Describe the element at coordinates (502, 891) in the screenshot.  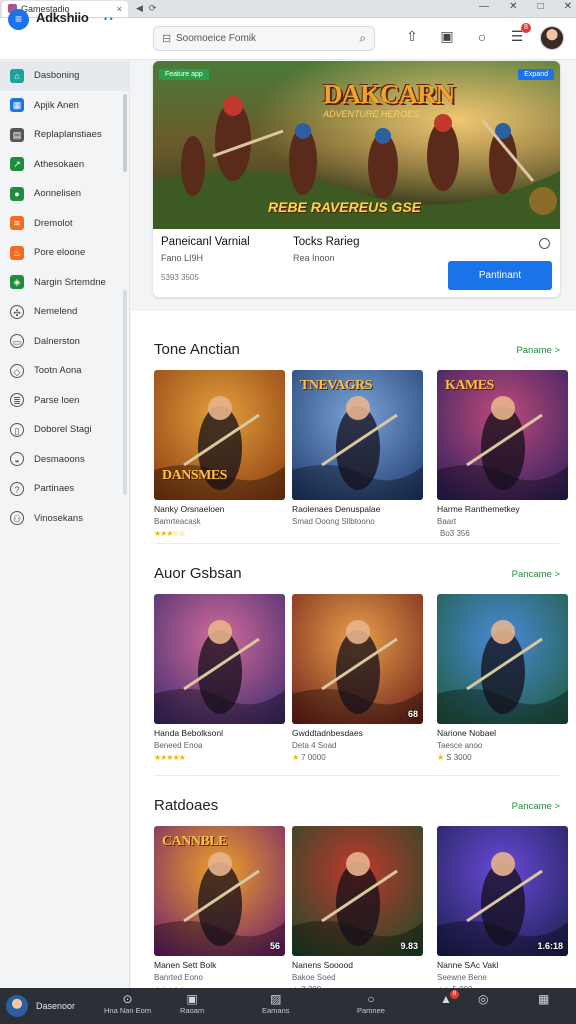
I see `app-thumbnail: 1.6:18` at that location.